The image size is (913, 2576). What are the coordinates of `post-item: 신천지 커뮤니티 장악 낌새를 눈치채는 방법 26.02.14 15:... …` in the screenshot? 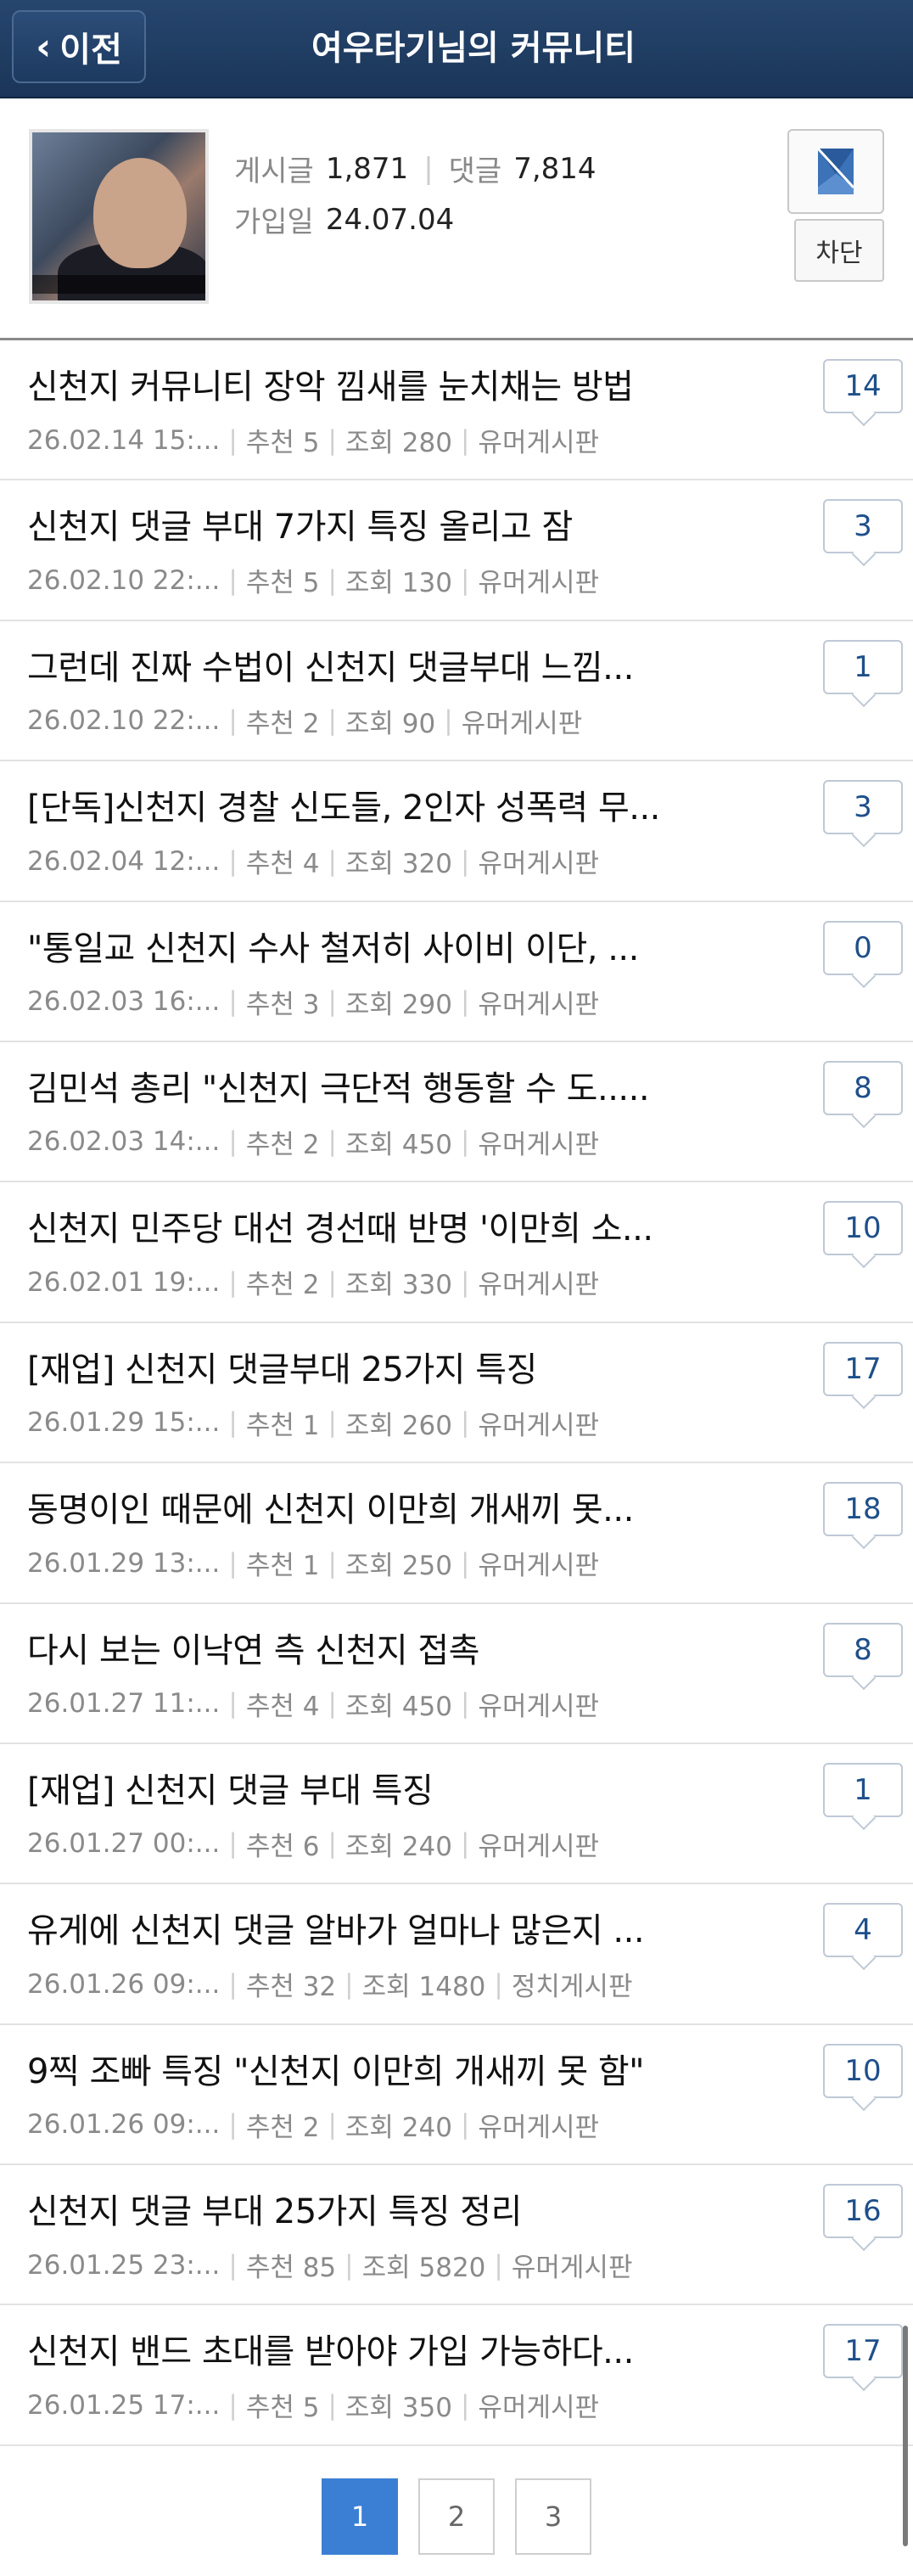 It's located at (456, 410).